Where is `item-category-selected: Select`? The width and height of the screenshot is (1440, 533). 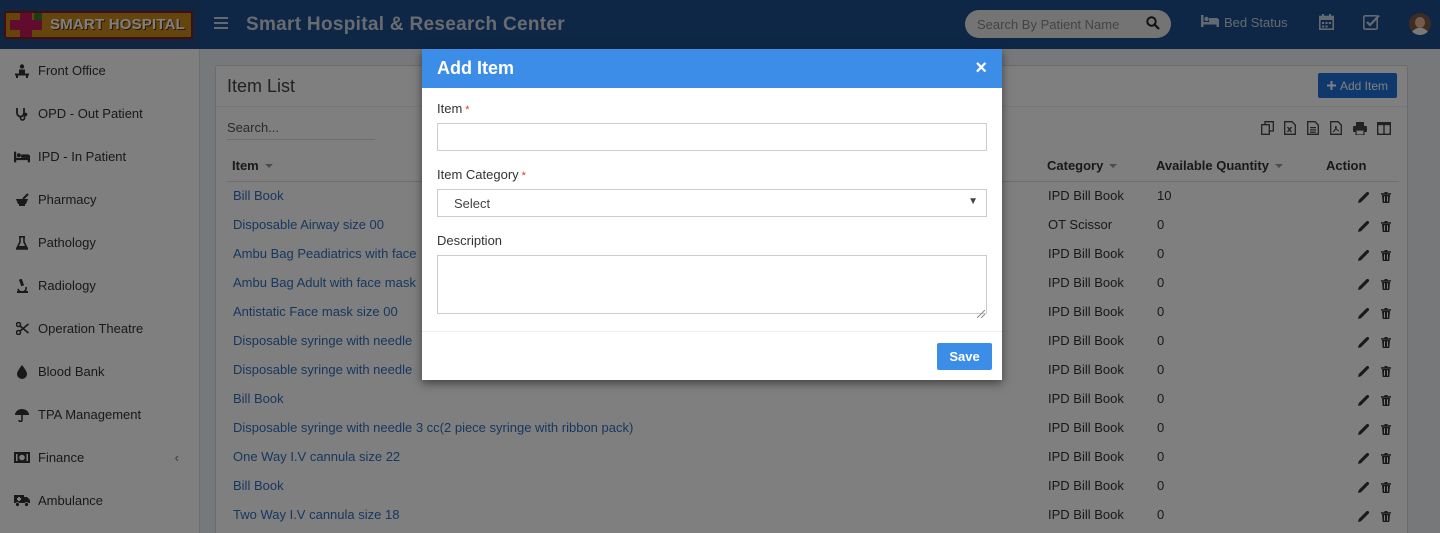
item-category-selected: Select is located at coordinates (472, 203).